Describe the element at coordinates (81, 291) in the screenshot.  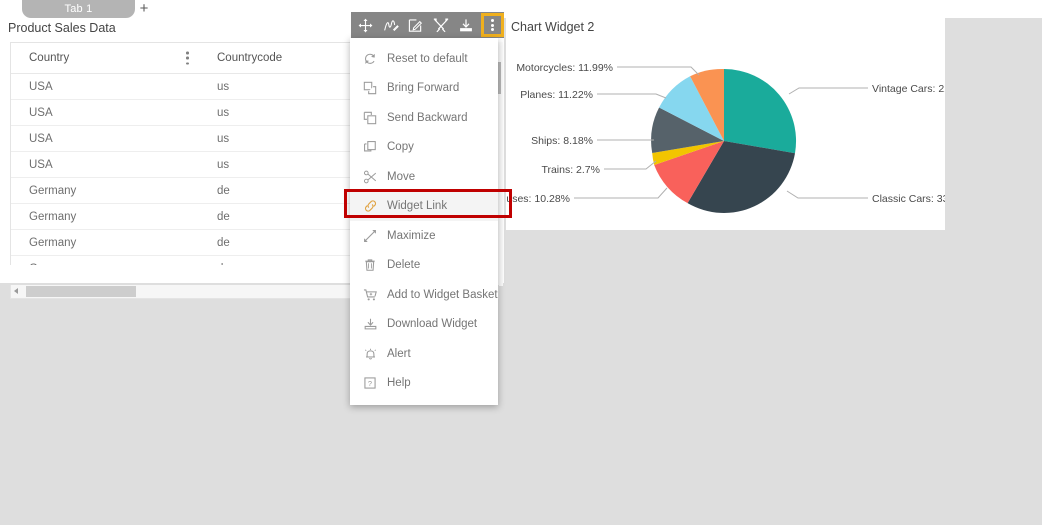
I see `table-horizontal-scrollbar-thumb` at that location.